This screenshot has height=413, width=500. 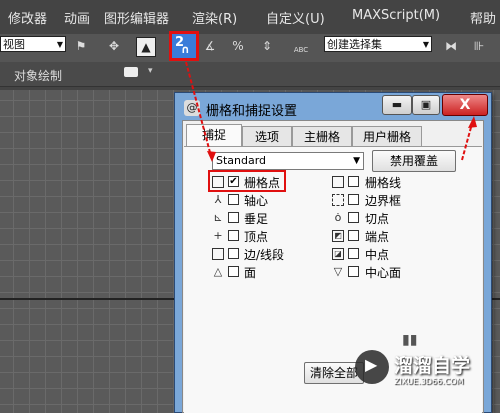 I want to click on watermark-subtitle: ZIXUE.3D66.COM, so click(x=429, y=381).